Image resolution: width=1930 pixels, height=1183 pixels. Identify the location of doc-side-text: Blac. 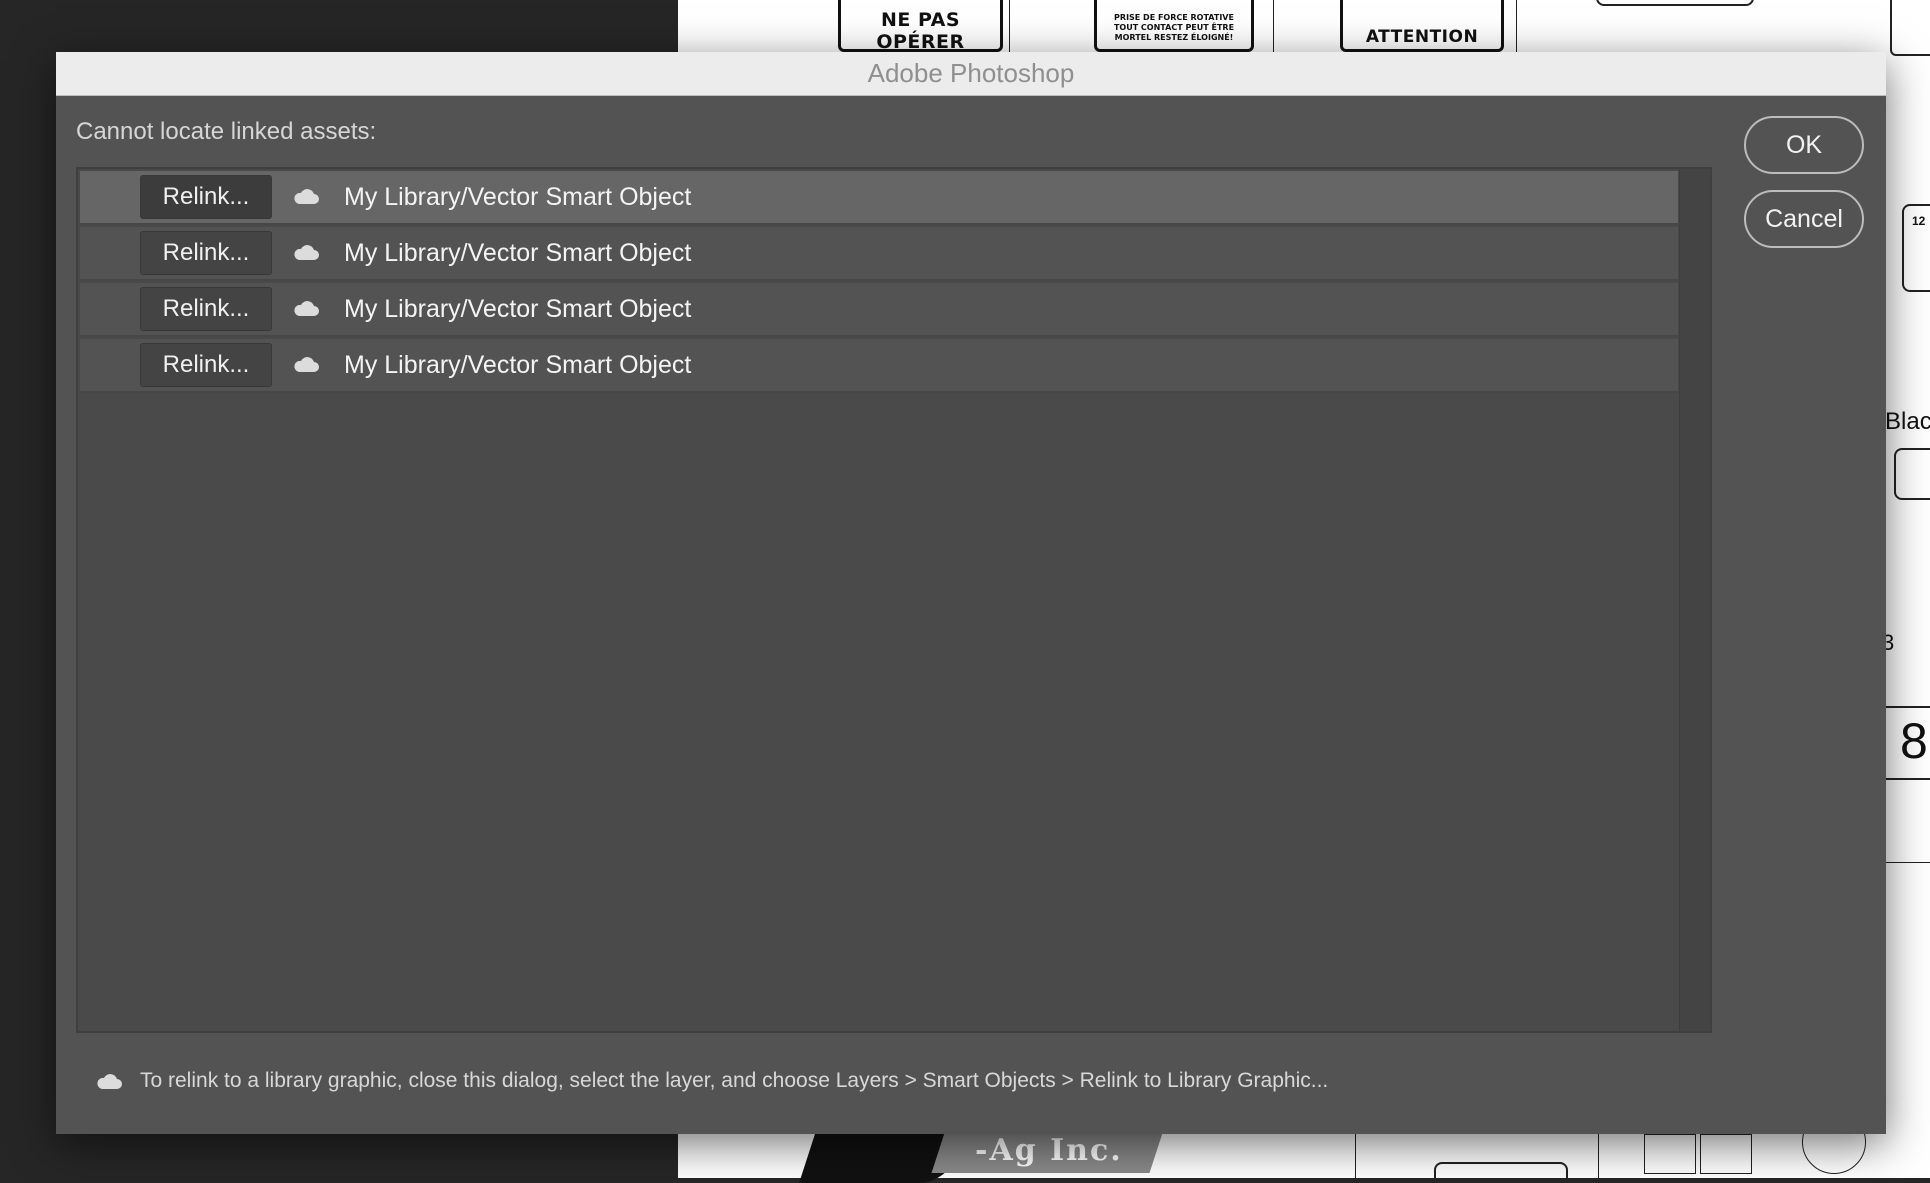
(1907, 421).